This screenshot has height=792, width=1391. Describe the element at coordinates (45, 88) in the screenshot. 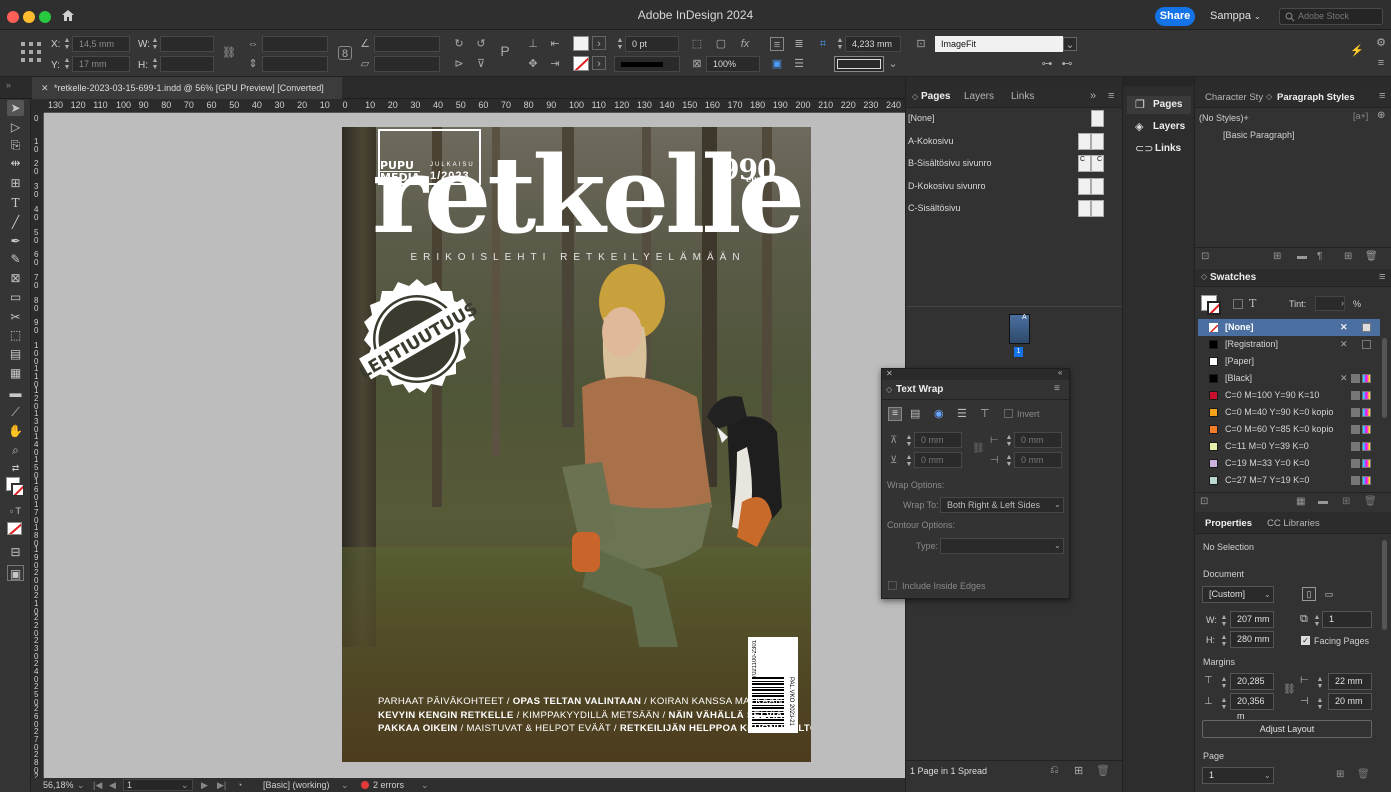

I see `close-tab-icon: ✕` at that location.